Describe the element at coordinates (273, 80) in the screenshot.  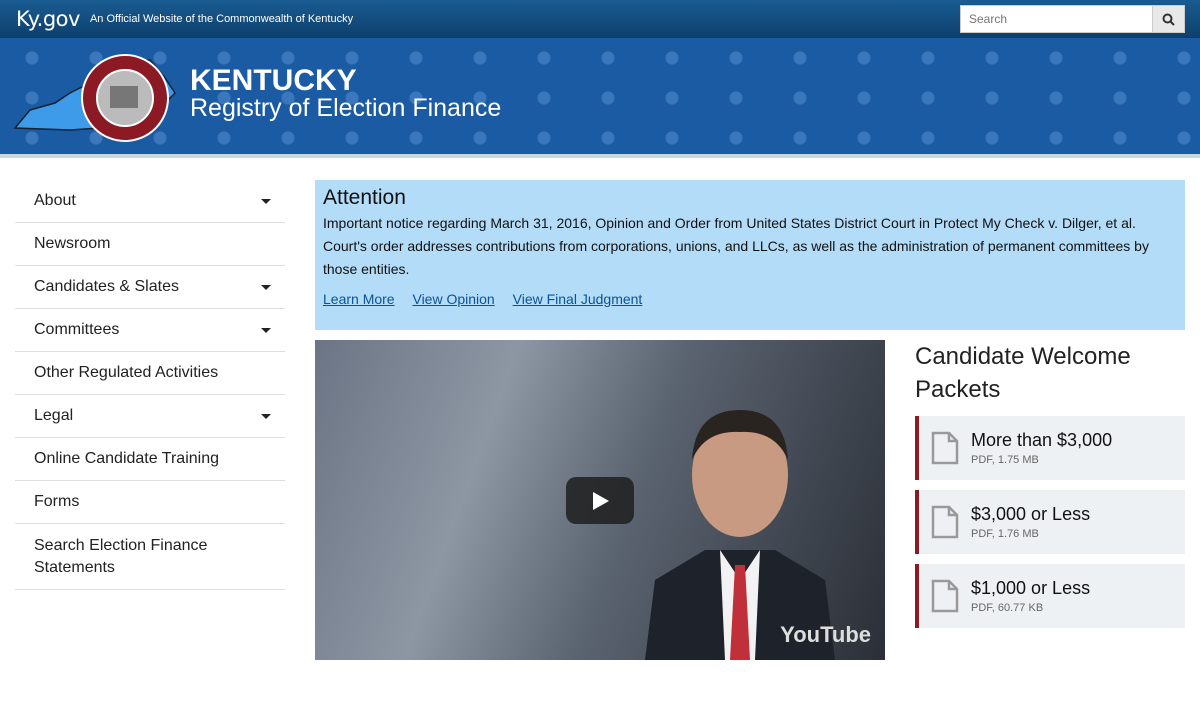
I see `site-title: KENTUCKY` at that location.